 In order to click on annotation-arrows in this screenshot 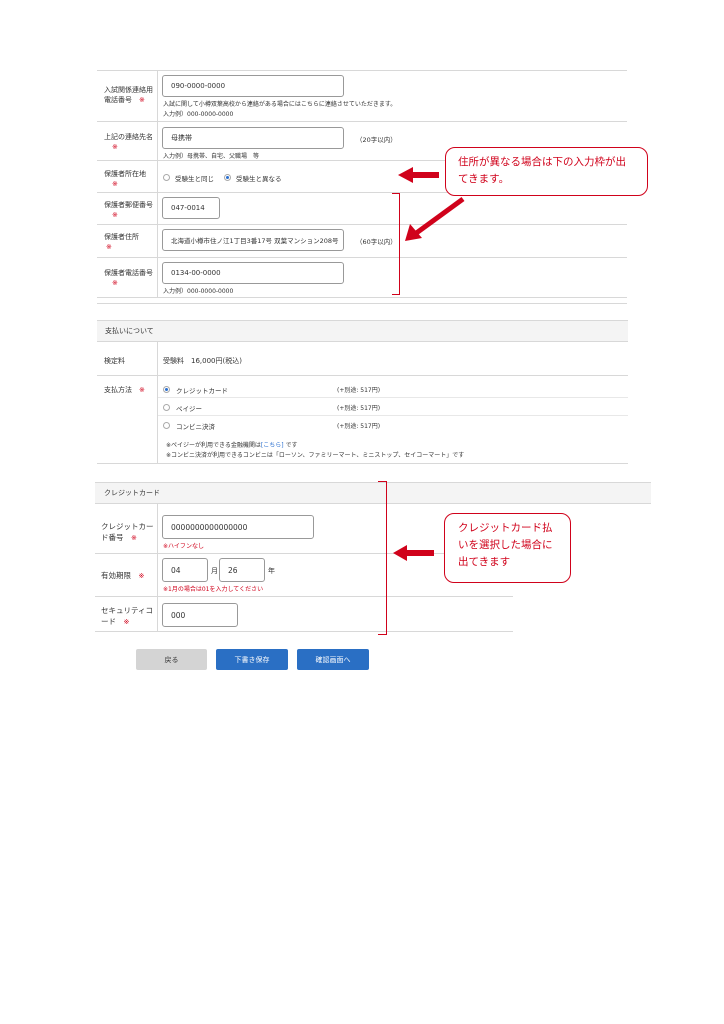, I will do `click(429, 364)`.